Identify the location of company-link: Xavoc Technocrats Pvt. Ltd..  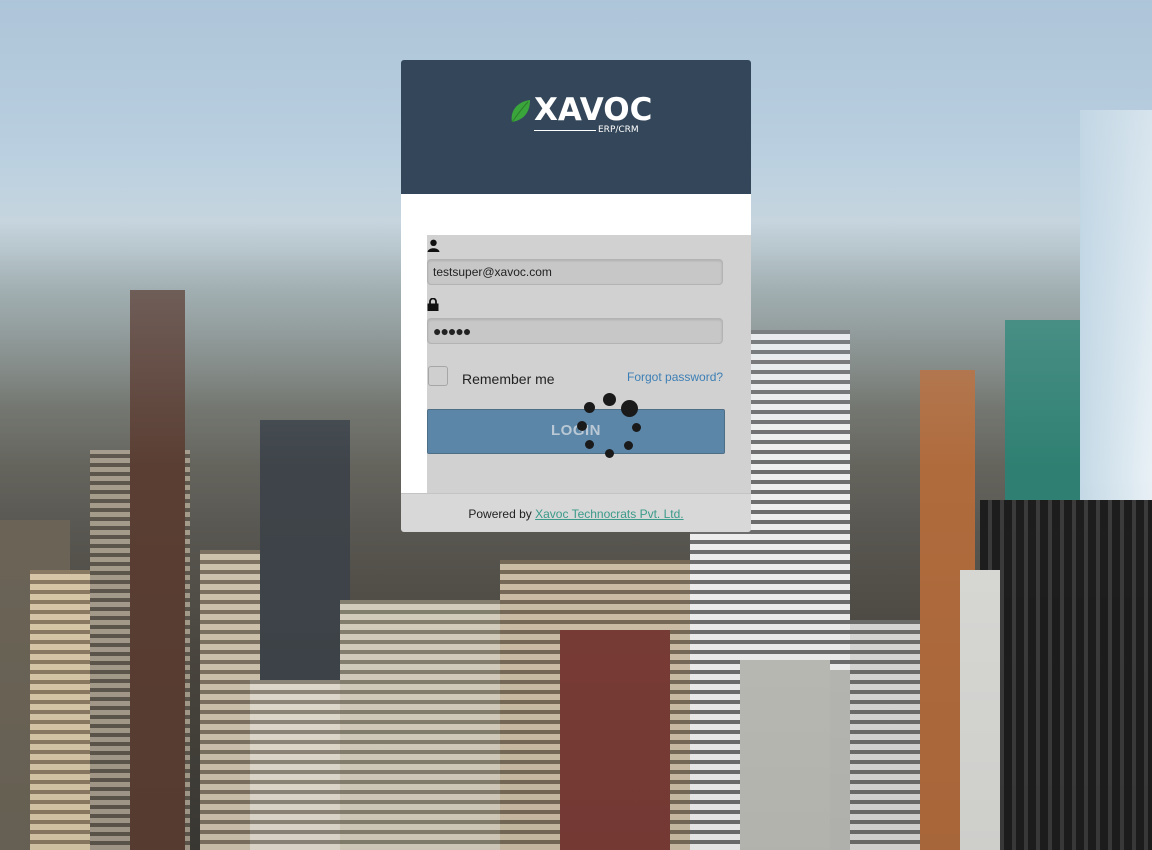
(609, 514).